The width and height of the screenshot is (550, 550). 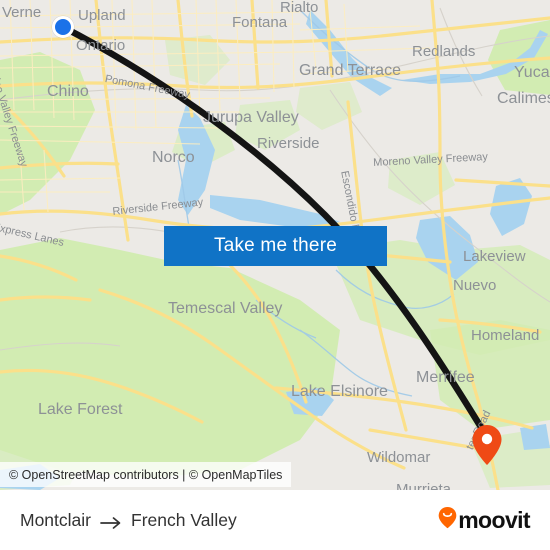 What do you see at coordinates (111, 521) in the screenshot?
I see `arrow-right-icon` at bounding box center [111, 521].